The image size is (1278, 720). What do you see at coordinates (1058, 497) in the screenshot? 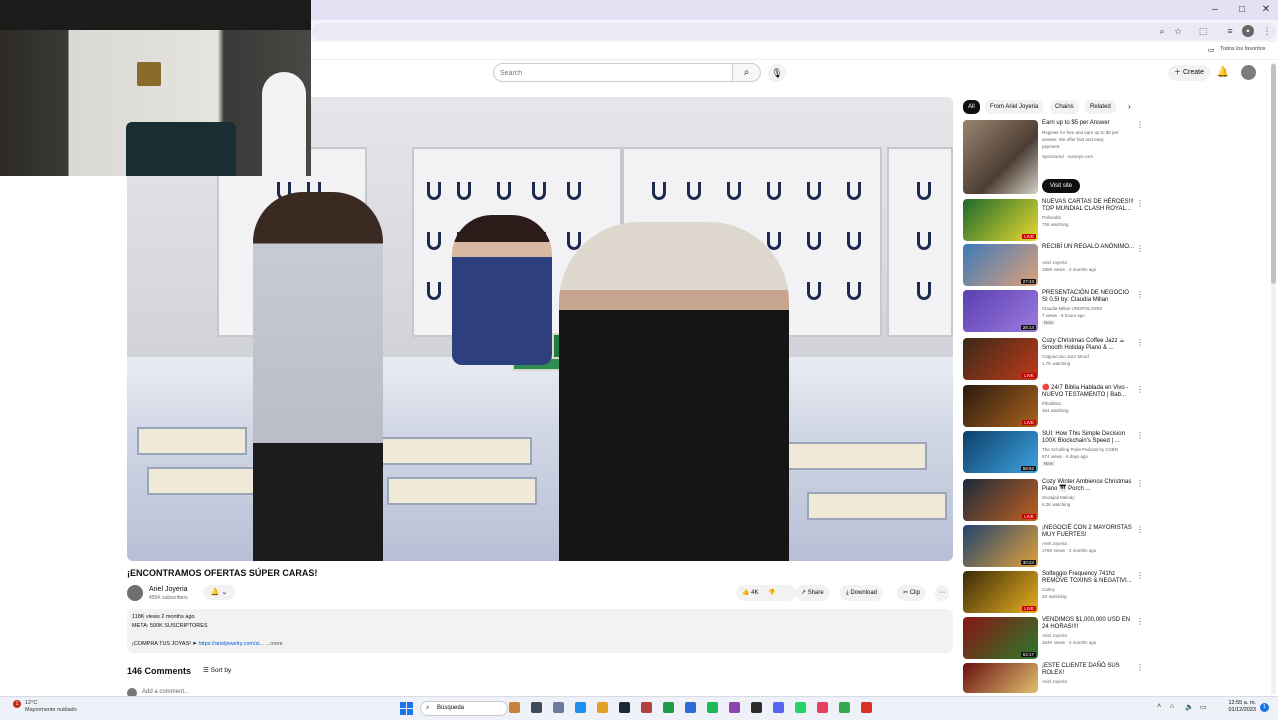
I see `recommendation-channel: Snowjail Melody` at bounding box center [1058, 497].